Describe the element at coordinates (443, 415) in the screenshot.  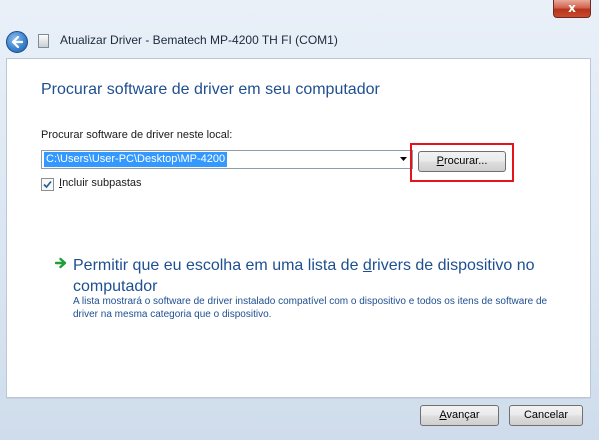
I see `next-mnemonic: A` at that location.